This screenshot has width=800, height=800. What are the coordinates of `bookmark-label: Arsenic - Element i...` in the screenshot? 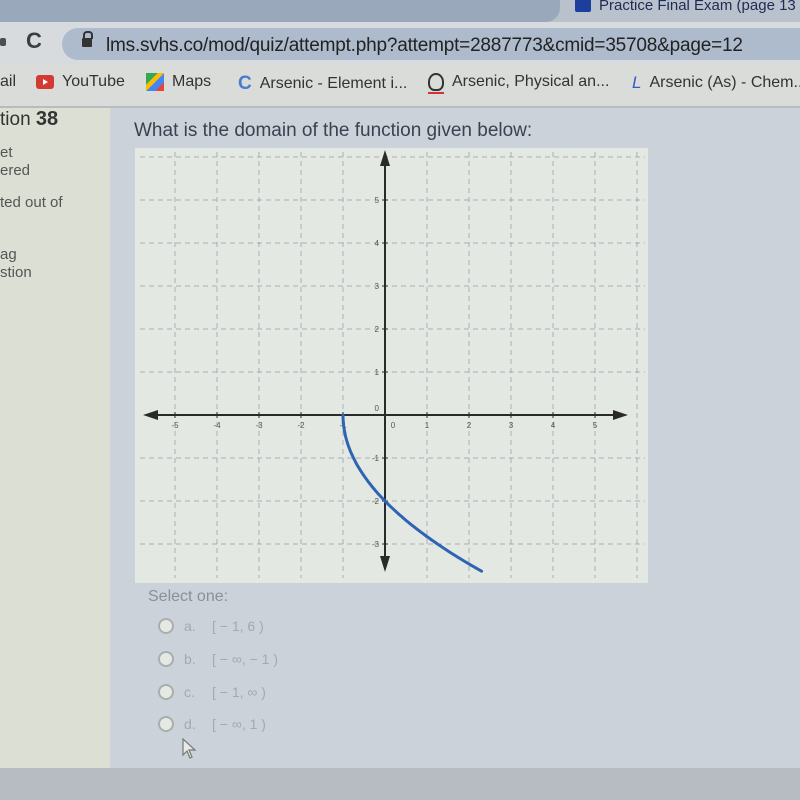 It's located at (333, 83).